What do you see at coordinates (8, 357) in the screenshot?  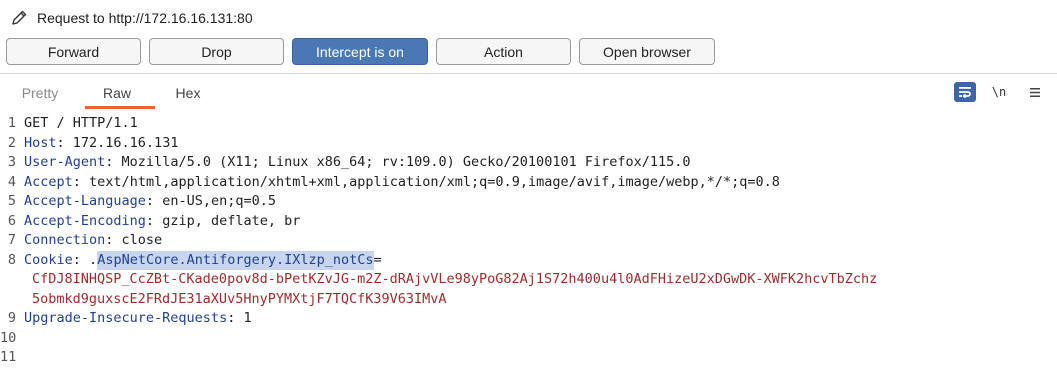 I see `line-number: 11` at bounding box center [8, 357].